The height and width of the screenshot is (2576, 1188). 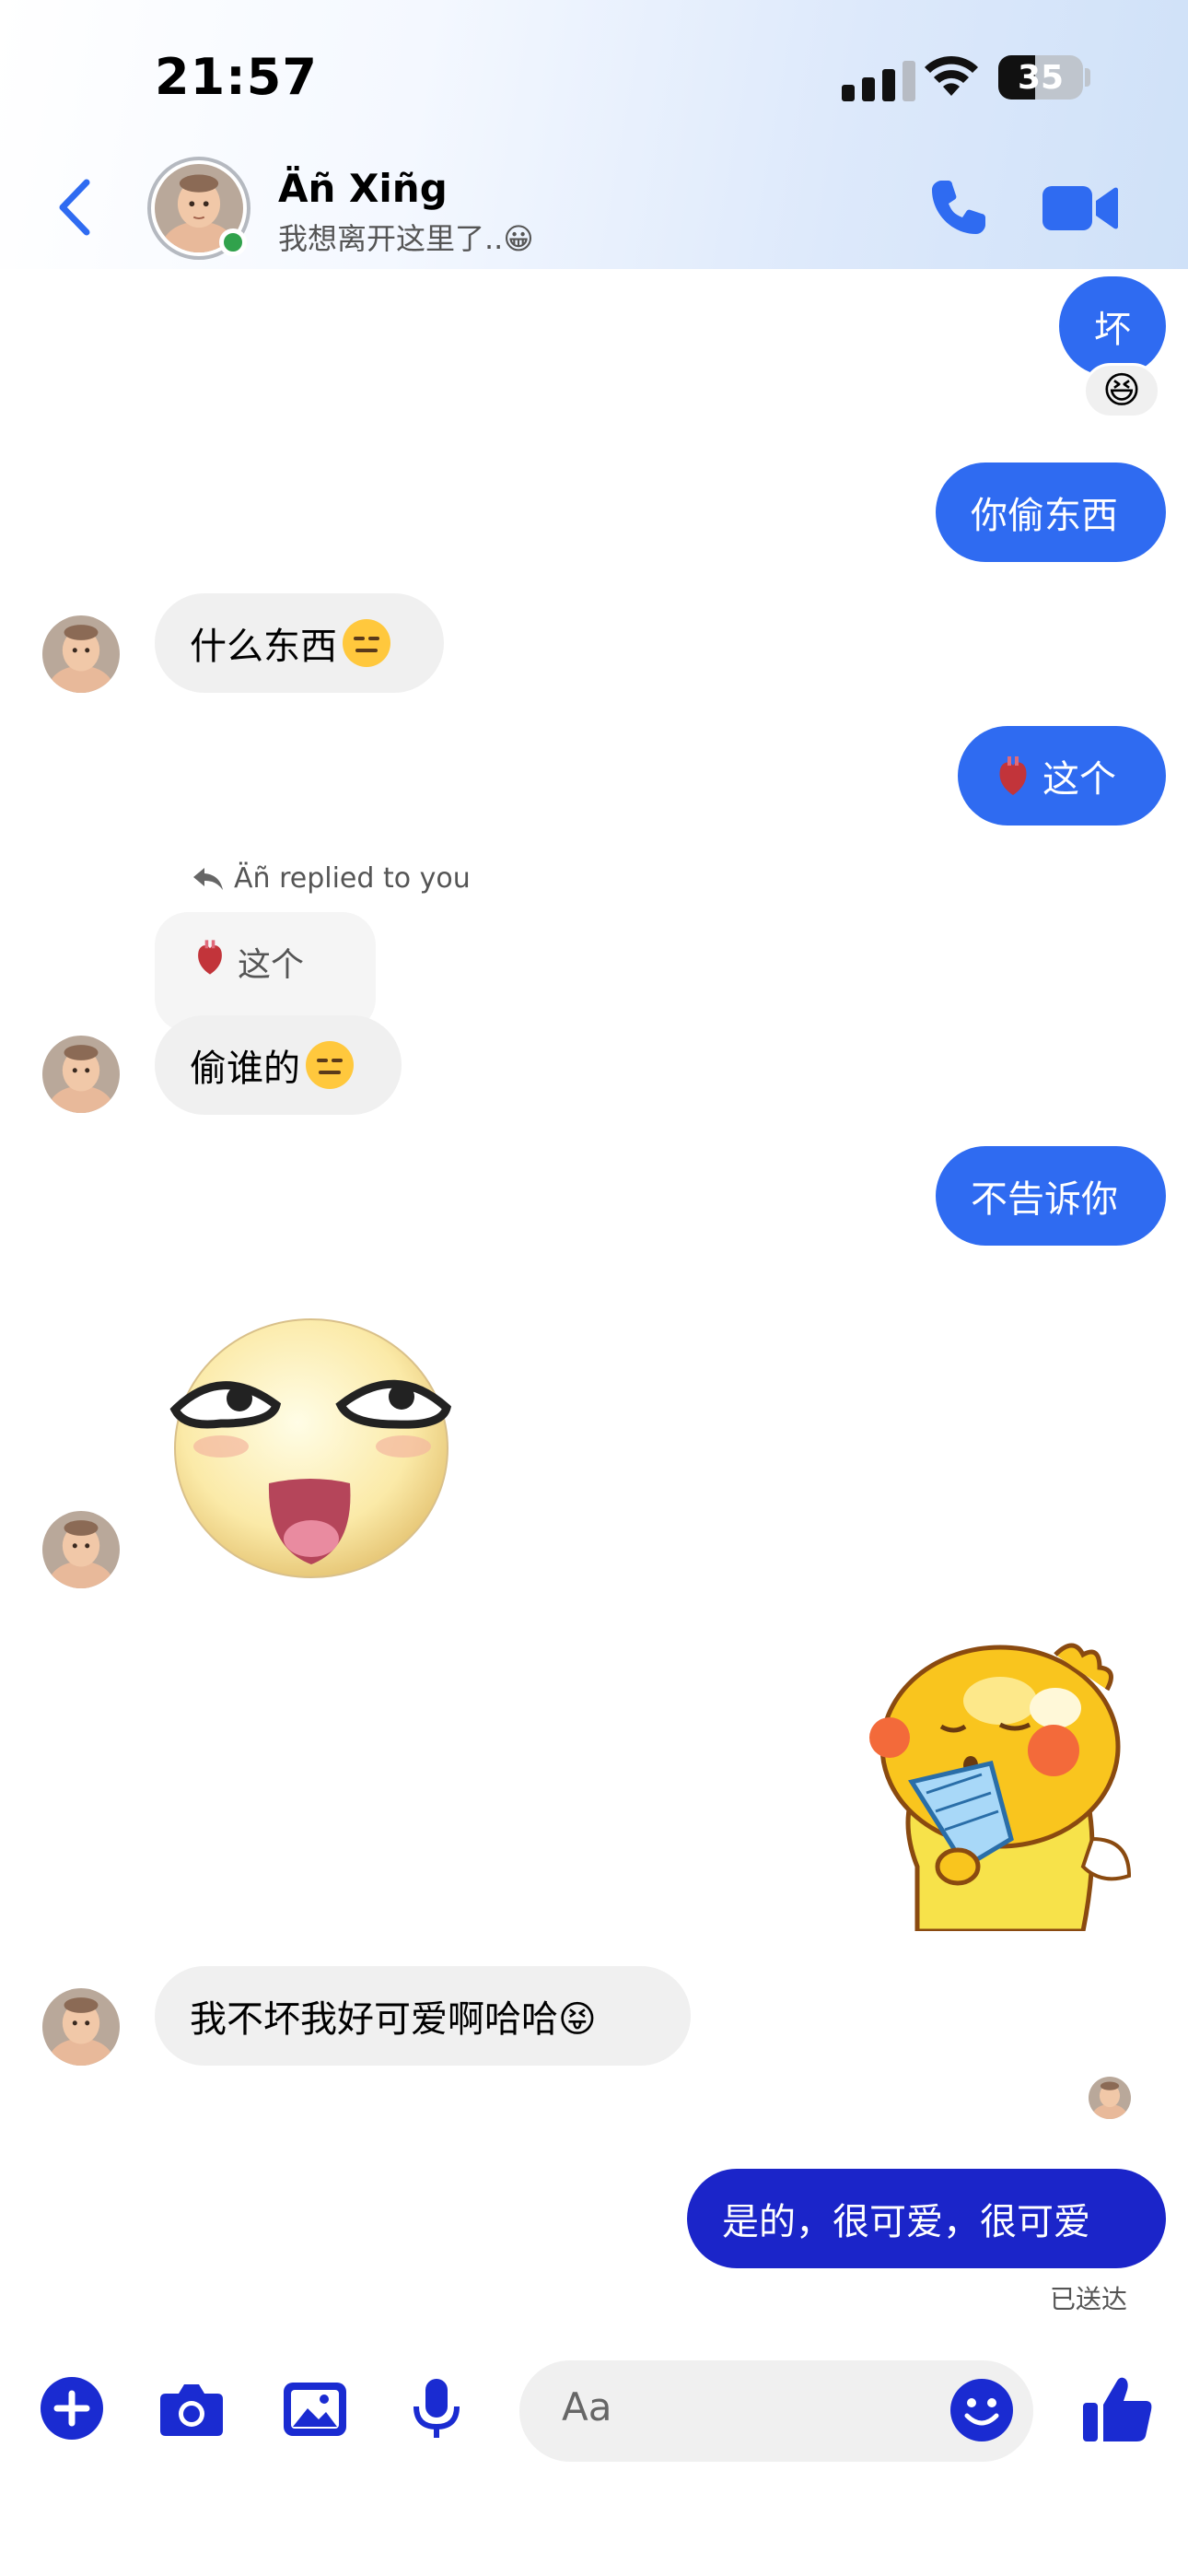 What do you see at coordinates (352, 878) in the screenshot?
I see `reply-label-text: Äñ replied to you` at bounding box center [352, 878].